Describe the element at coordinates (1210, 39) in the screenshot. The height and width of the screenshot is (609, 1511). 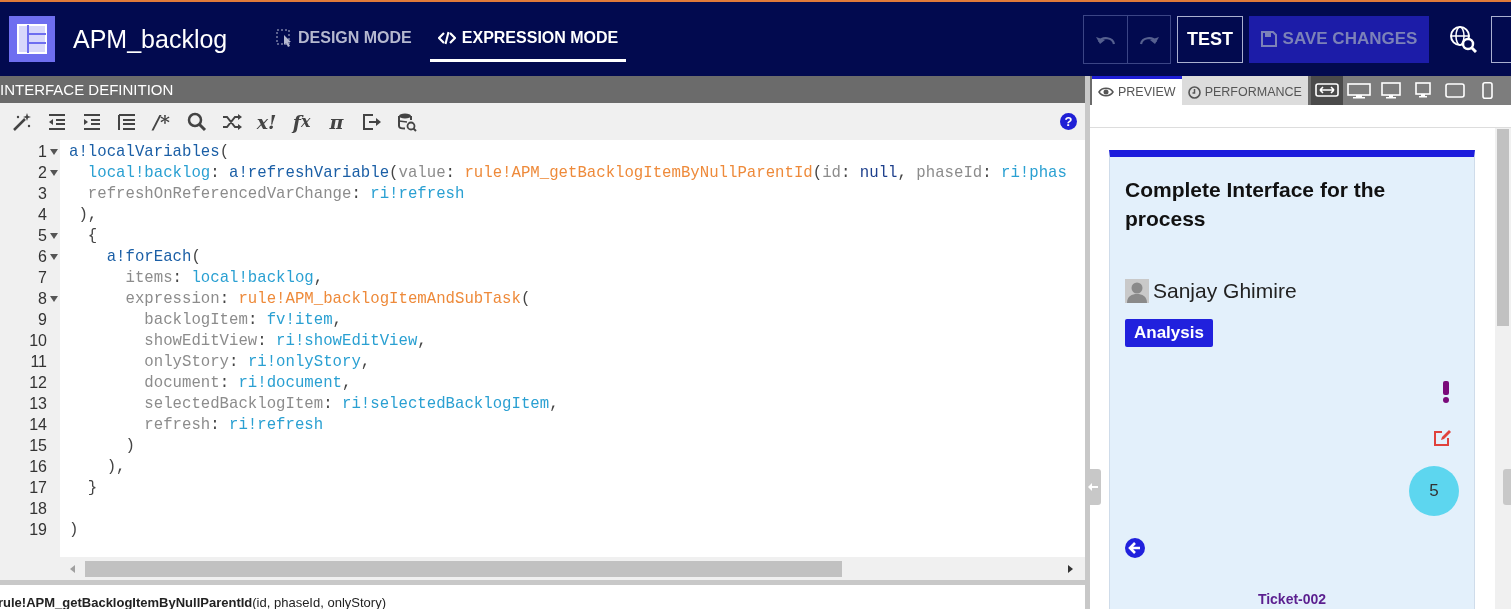
I see `test-button: TEST` at that location.